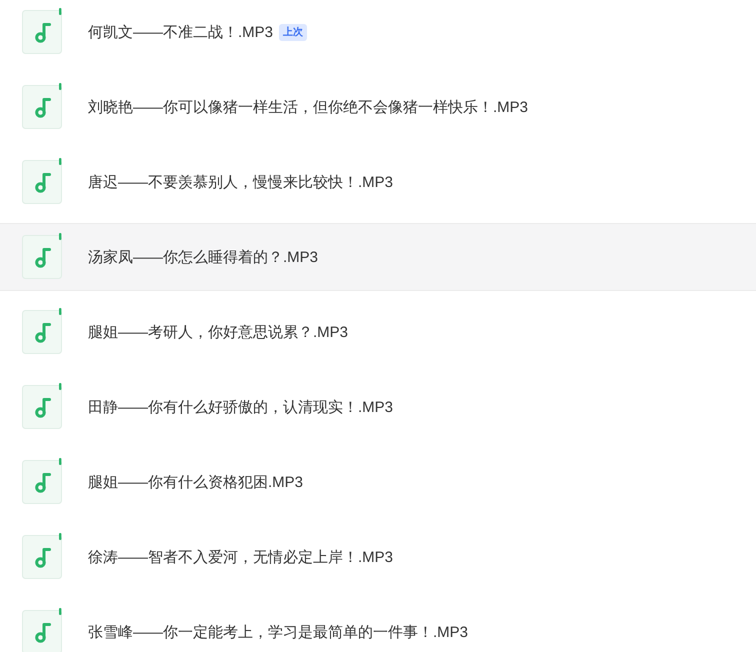 This screenshot has height=652, width=756. I want to click on file-row: 刘晓艳——你可以像猪一样生活，但你绝不会像猪一样快乐！.MP3, so click(378, 107).